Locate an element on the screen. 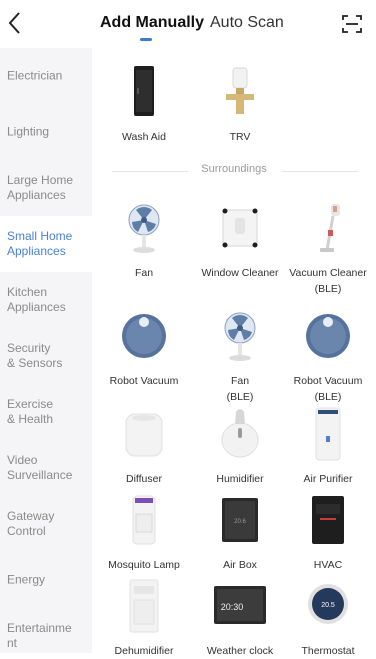 This screenshot has width=376, height=659. device-robot-vacuum-ble: Robot Vacuum (BLE) is located at coordinates (328, 356).